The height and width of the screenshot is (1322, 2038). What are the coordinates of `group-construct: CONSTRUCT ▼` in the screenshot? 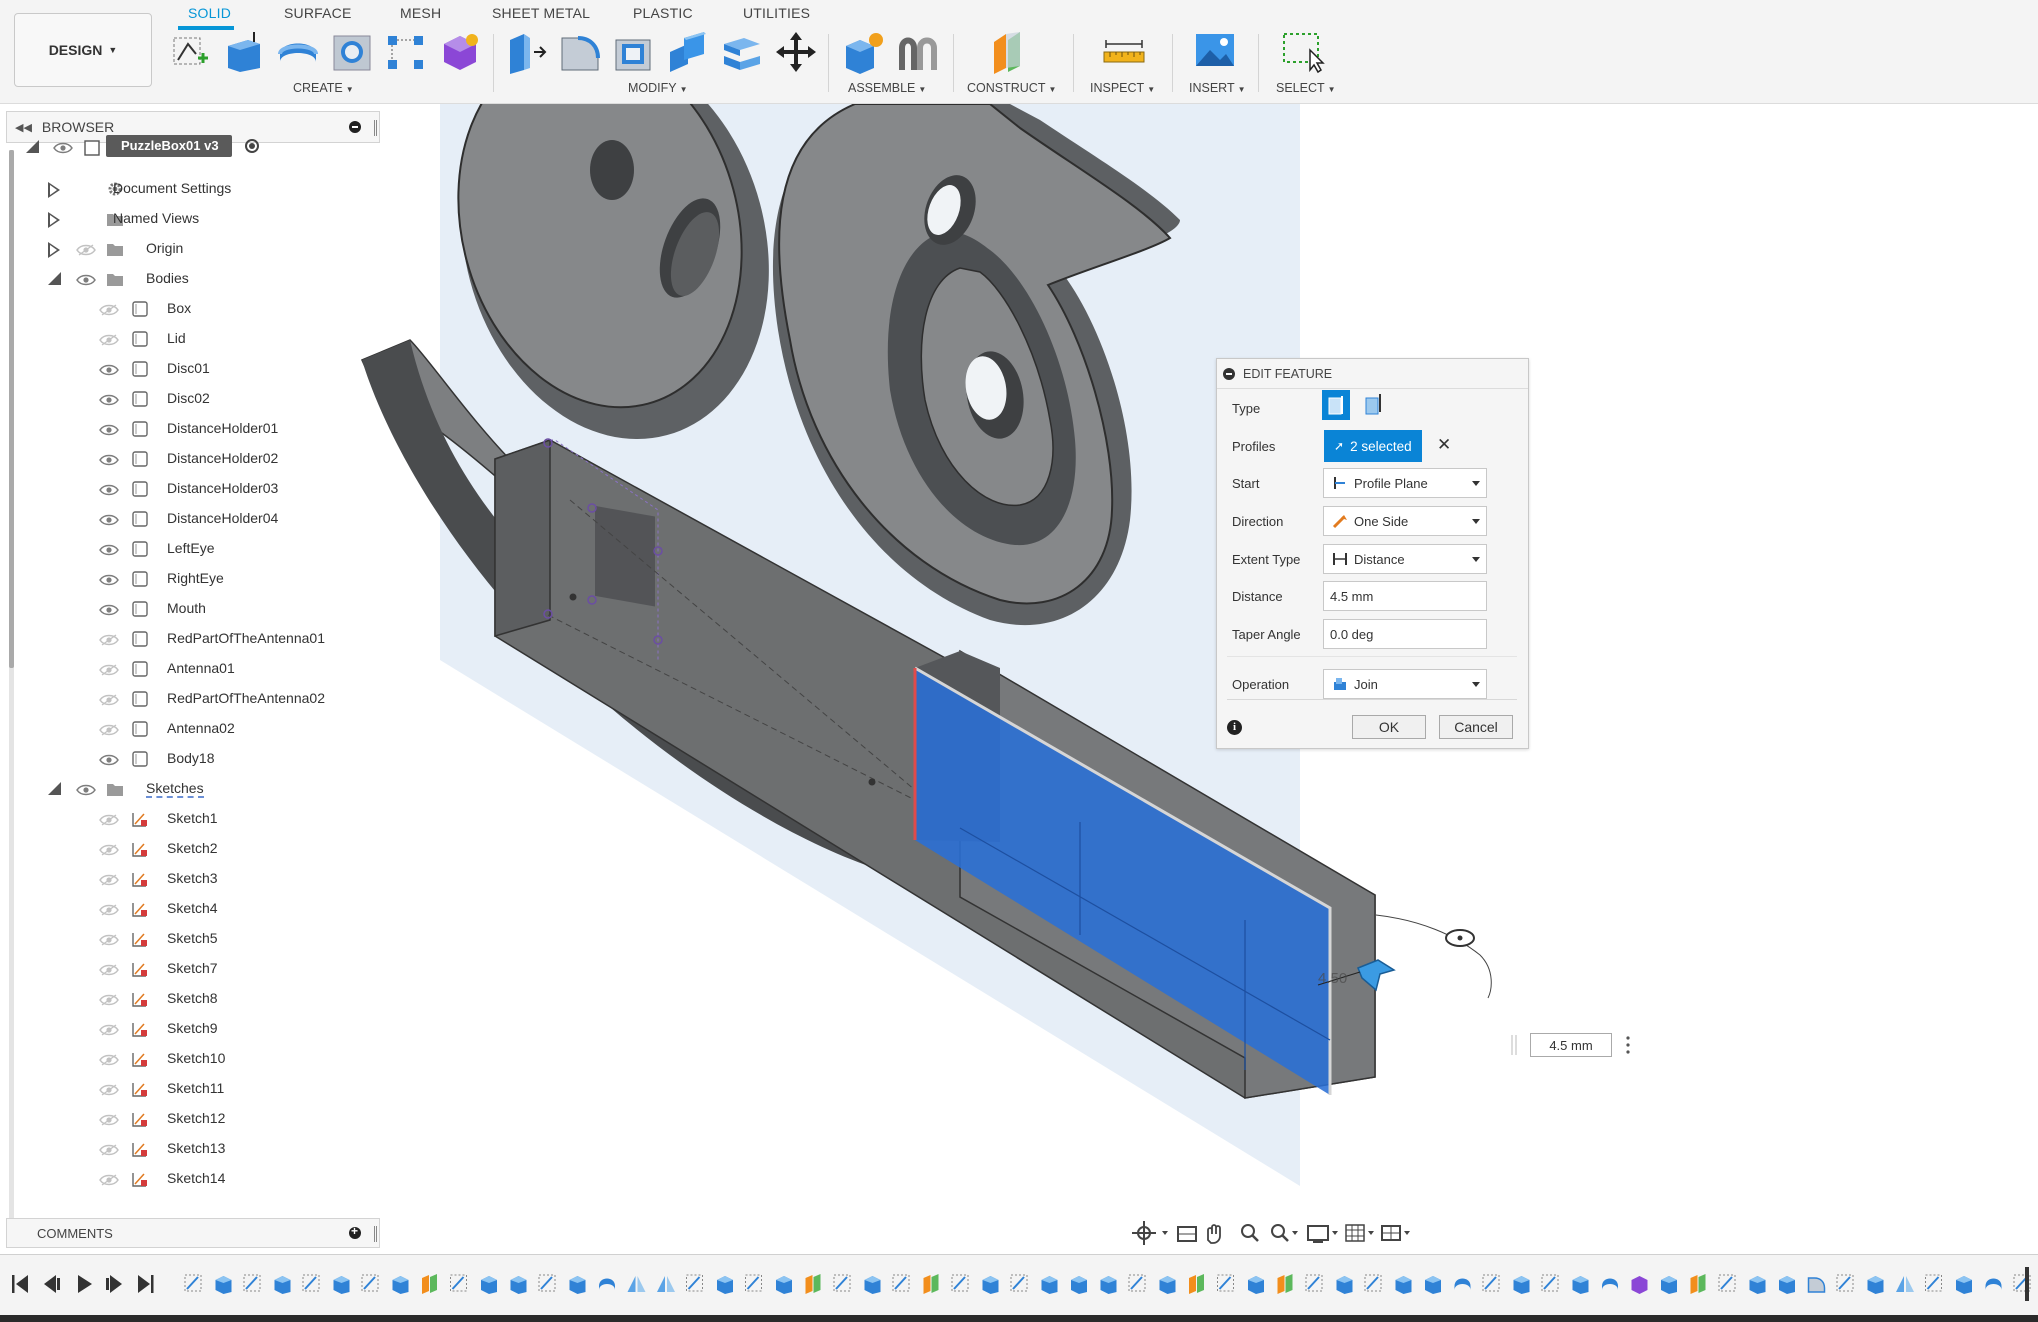 It's located at (1011, 88).